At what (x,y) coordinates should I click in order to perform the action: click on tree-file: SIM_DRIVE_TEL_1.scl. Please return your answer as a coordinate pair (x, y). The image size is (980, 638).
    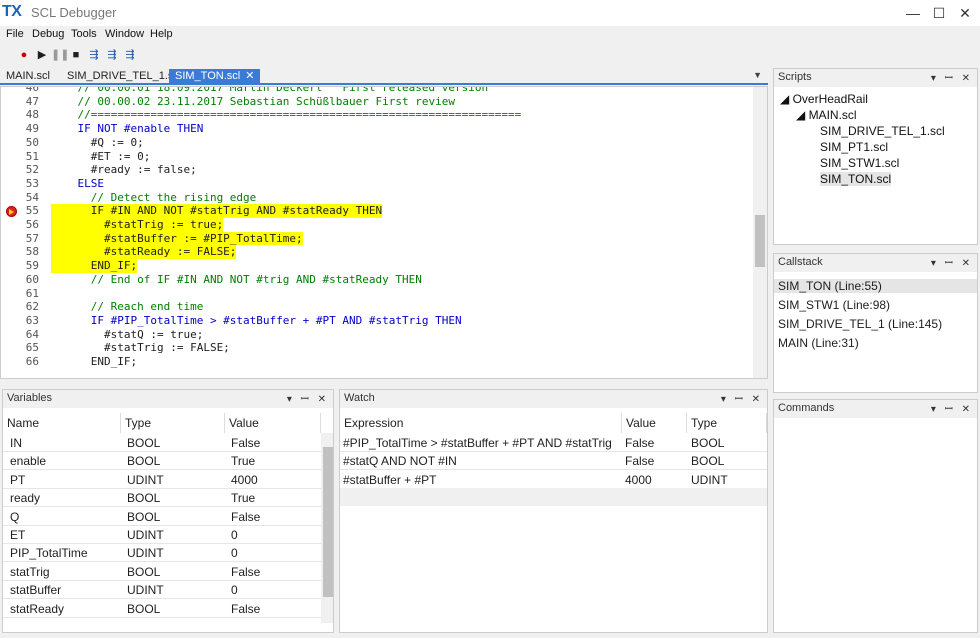
    Looking at the image, I should click on (882, 131).